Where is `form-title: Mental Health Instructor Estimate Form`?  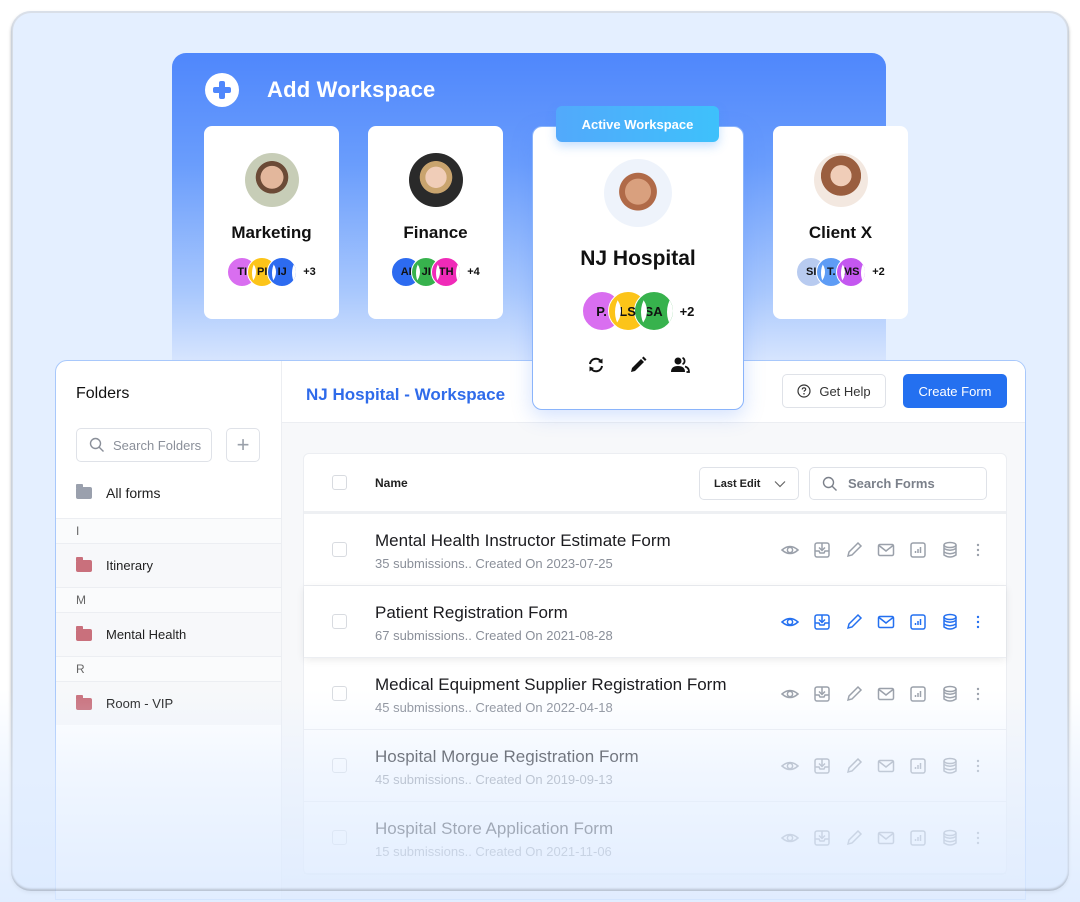 form-title: Mental Health Instructor Estimate Form is located at coordinates (523, 541).